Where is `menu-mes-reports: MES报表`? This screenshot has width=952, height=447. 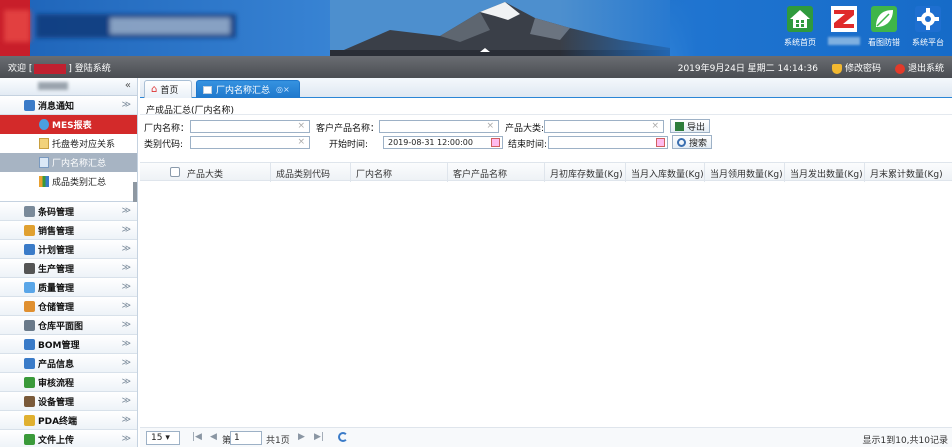 menu-mes-reports: MES报表 is located at coordinates (68, 124).